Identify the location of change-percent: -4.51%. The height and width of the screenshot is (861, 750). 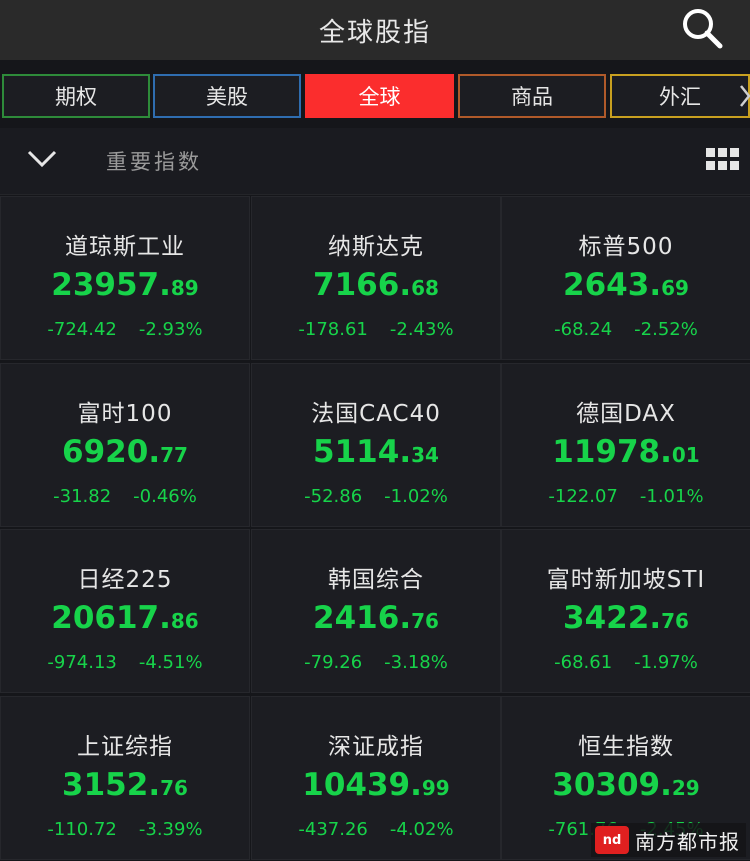
(170, 662).